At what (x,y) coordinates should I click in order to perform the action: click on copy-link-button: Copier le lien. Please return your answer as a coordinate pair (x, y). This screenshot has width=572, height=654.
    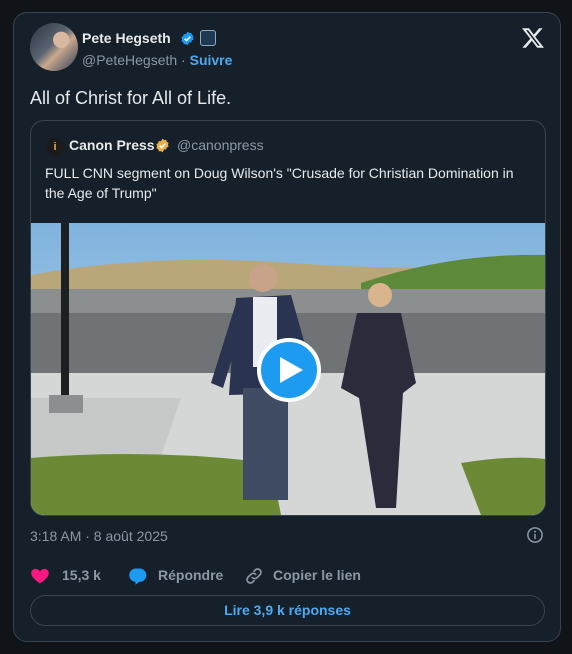
    Looking at the image, I should click on (319, 576).